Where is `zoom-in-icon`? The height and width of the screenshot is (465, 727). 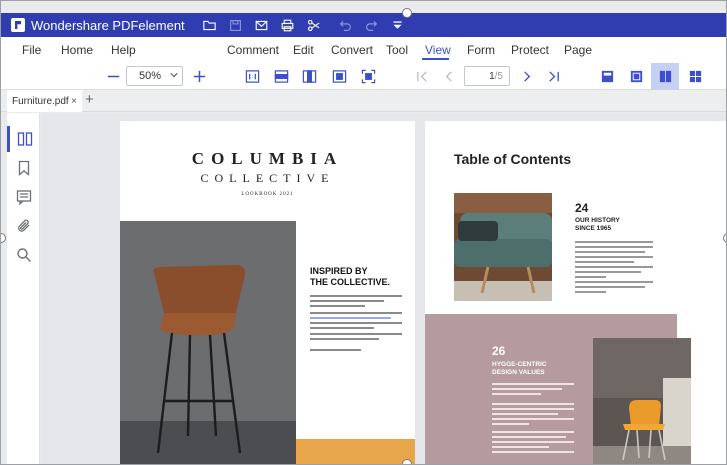 zoom-in-icon is located at coordinates (199, 76).